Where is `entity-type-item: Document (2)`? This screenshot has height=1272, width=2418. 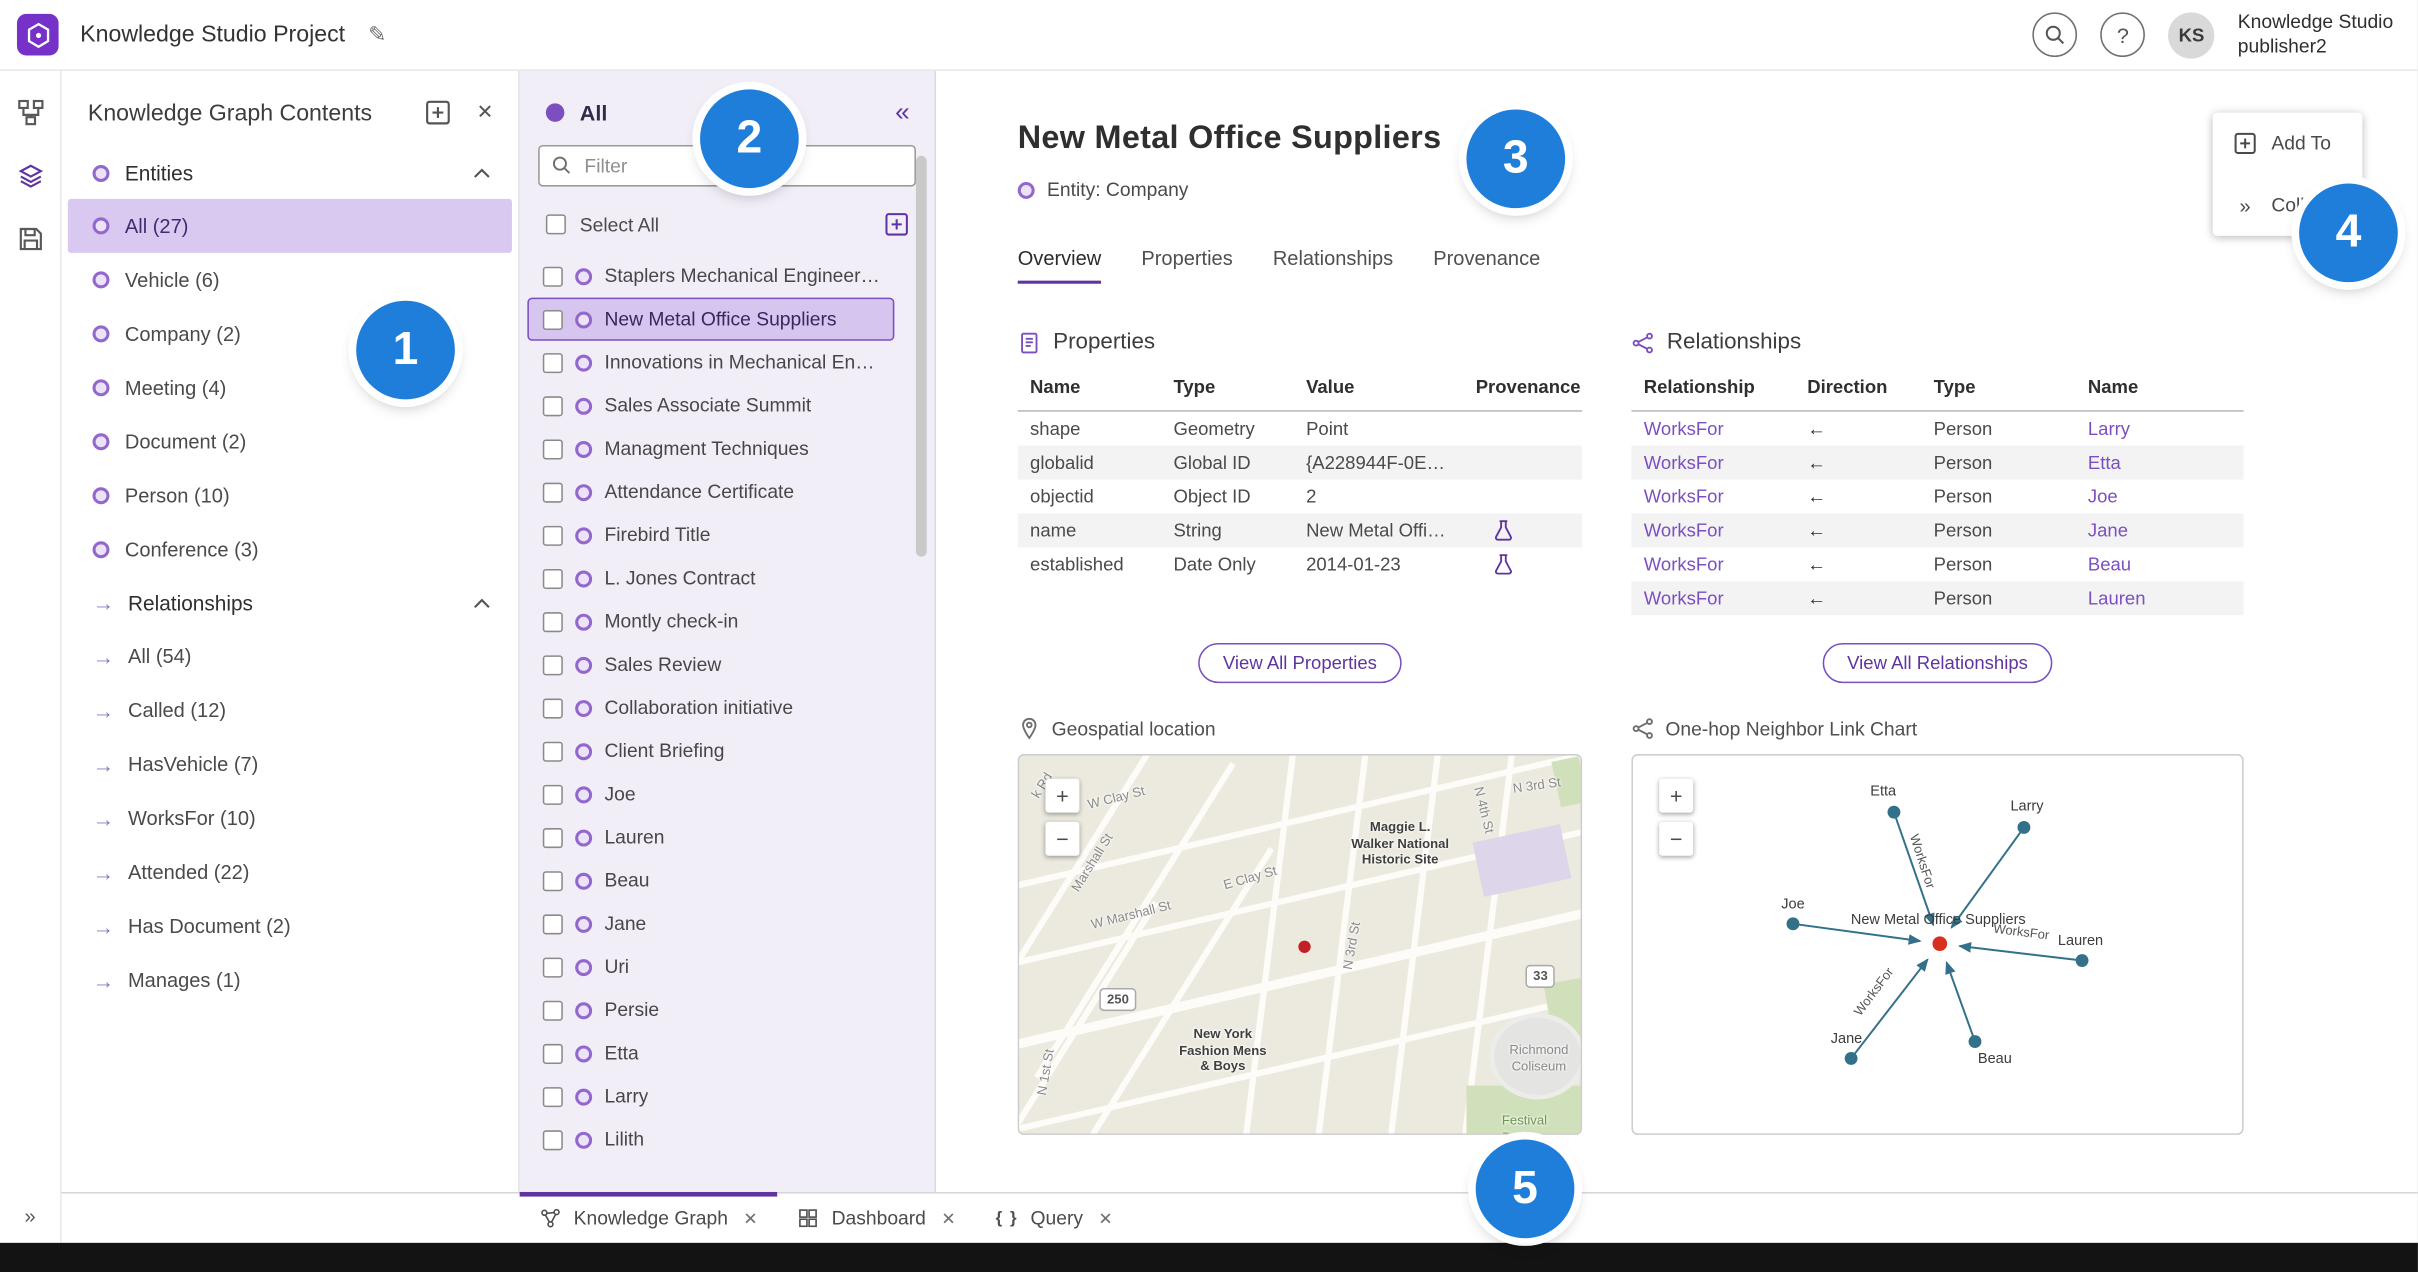
entity-type-item: Document (2) is located at coordinates (290, 442).